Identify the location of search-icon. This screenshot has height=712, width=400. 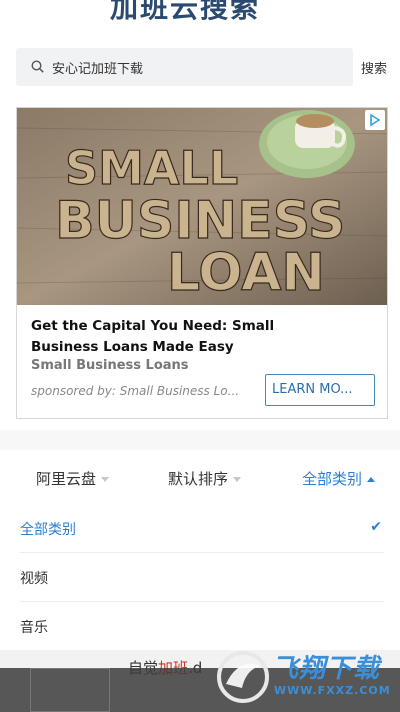
(37, 66).